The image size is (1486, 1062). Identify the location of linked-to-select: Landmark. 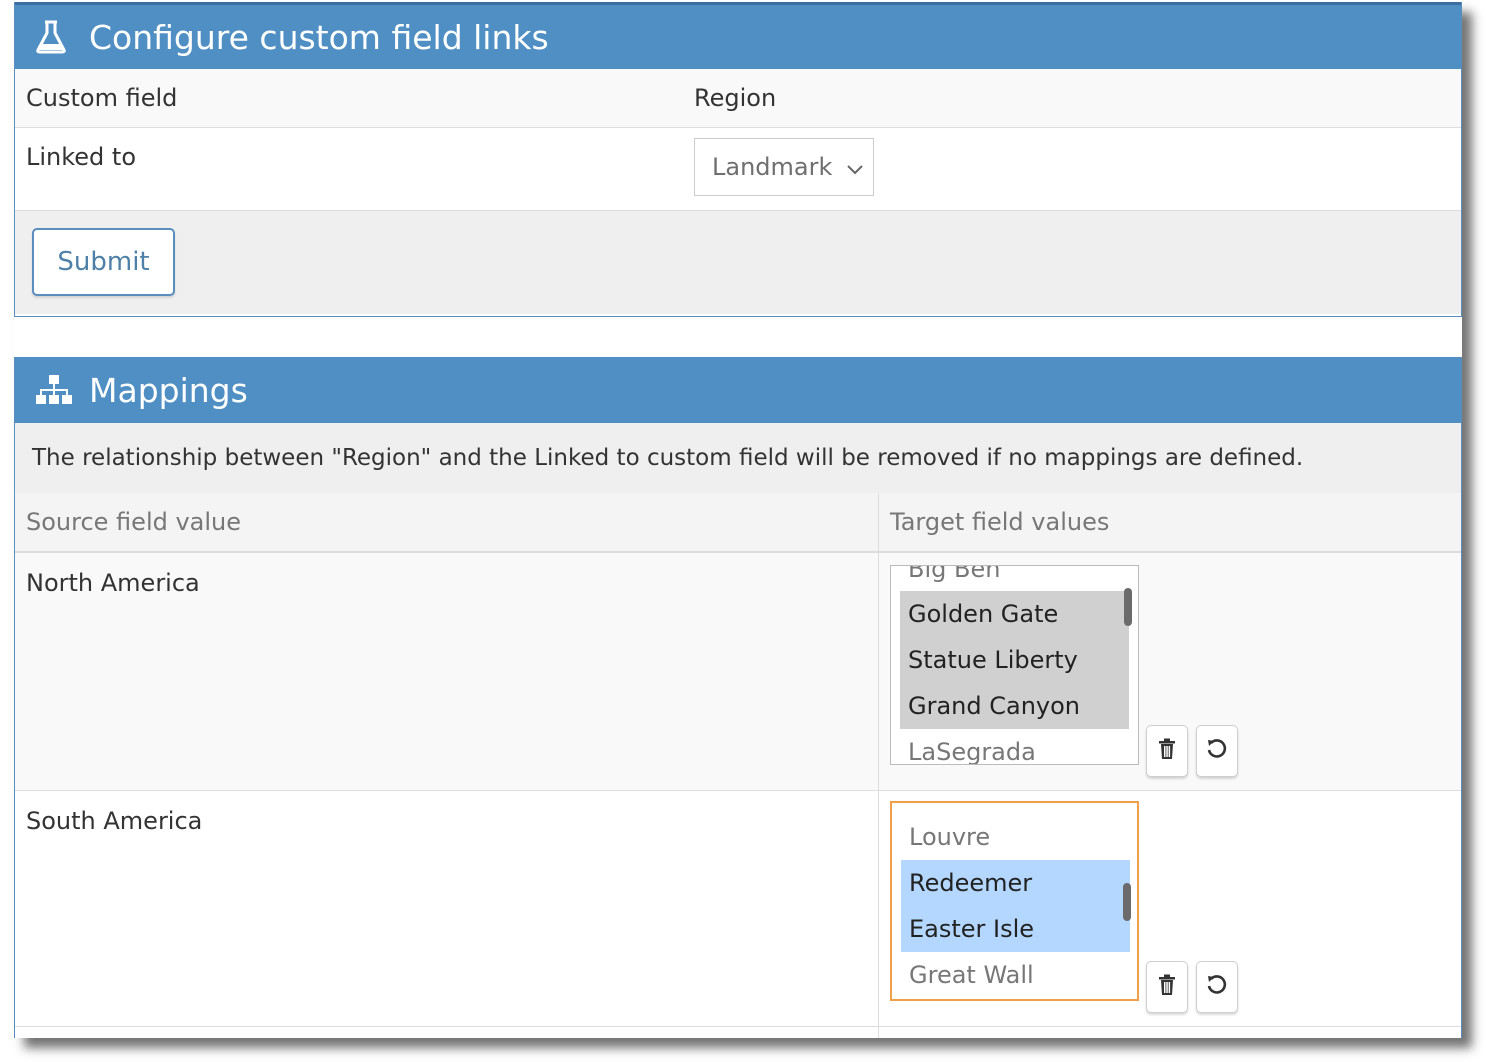
(784, 167).